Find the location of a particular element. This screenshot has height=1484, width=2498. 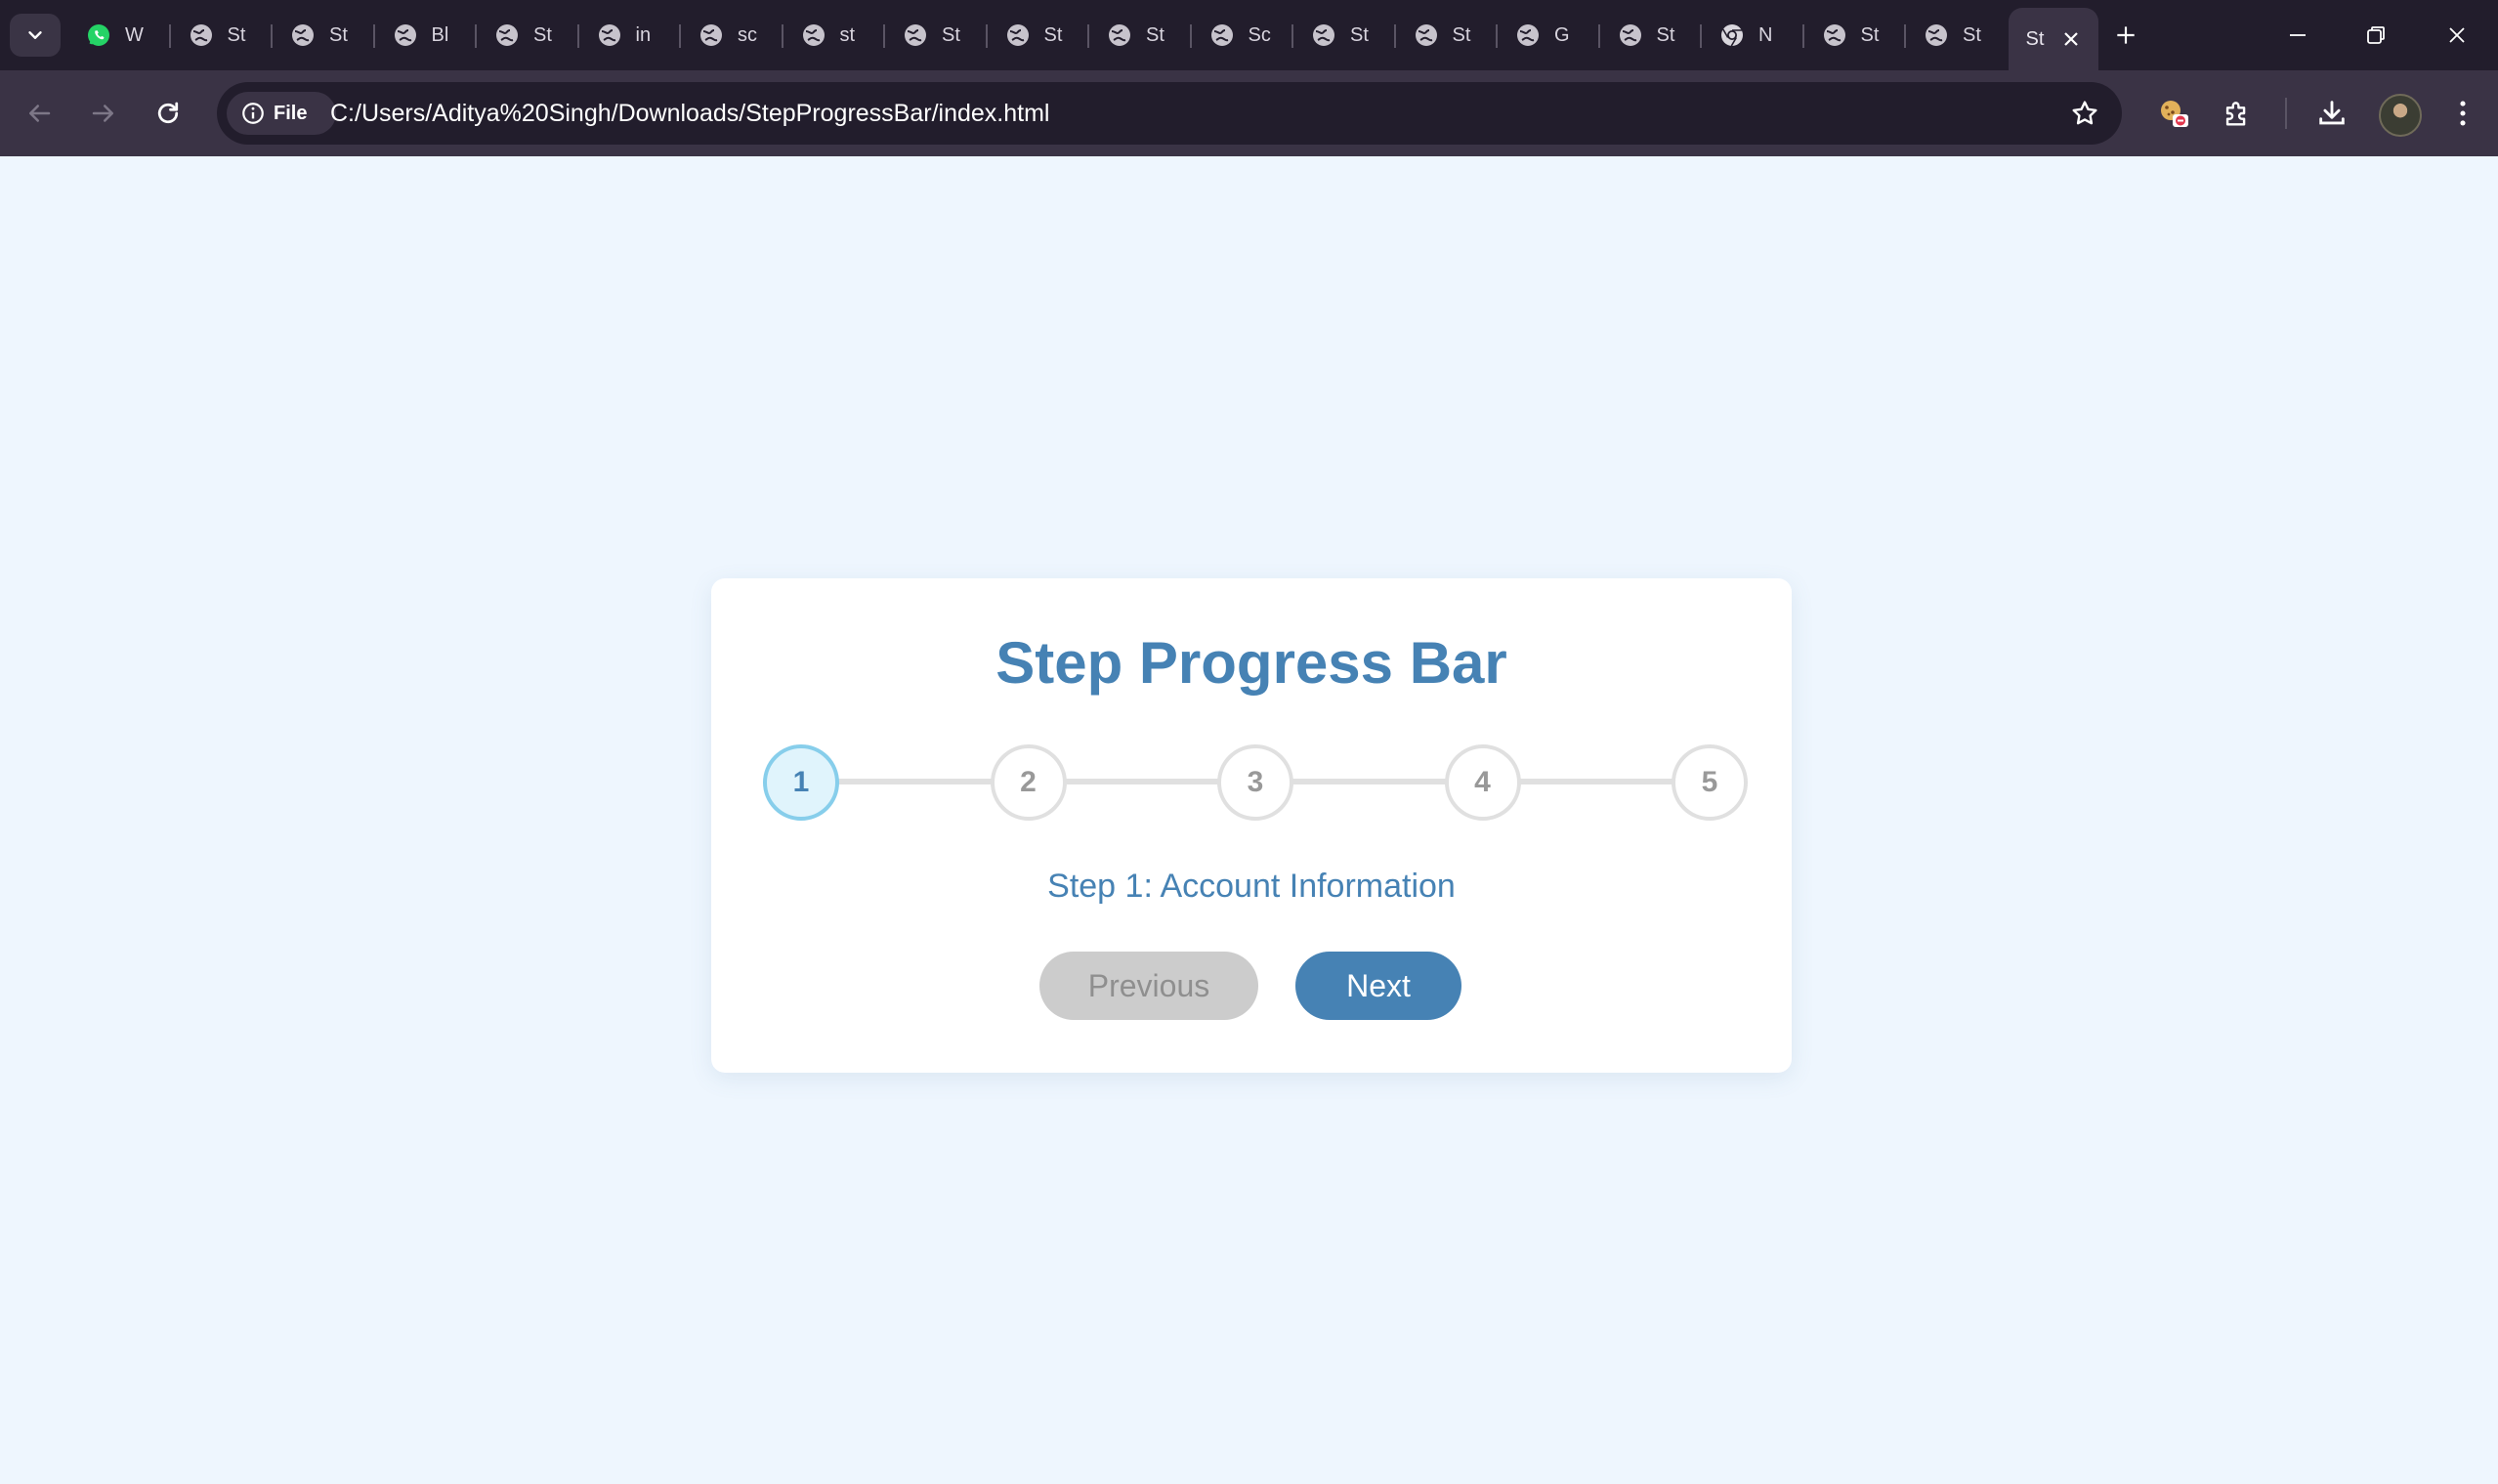

tab-title: G is located at coordinates (1562, 34).